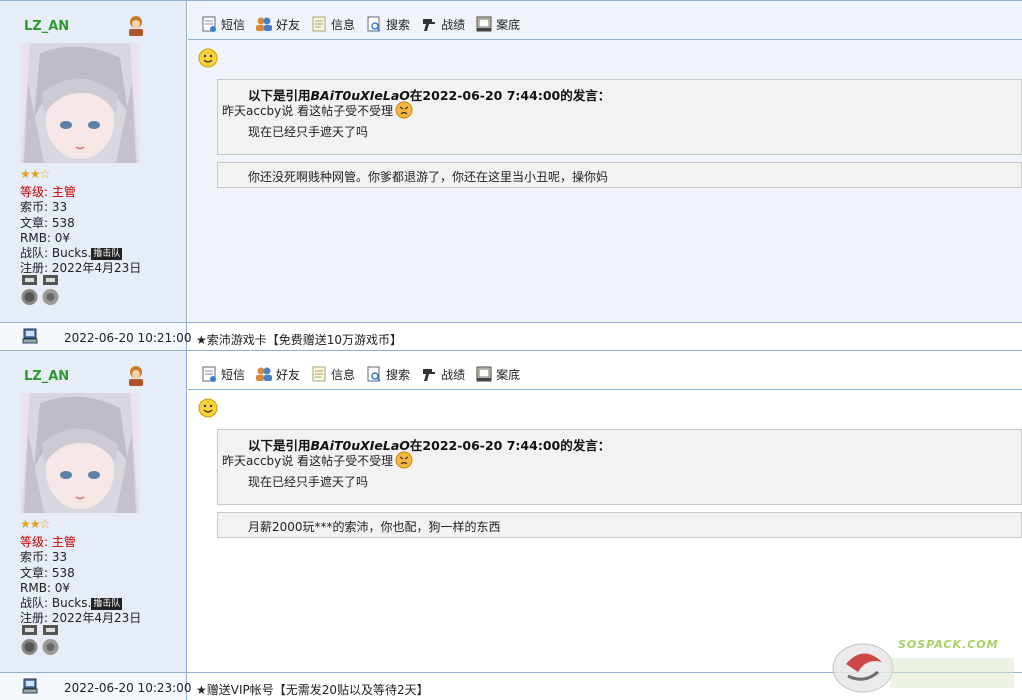  Describe the element at coordinates (128, 338) in the screenshot. I see `post-timestamp: 2022-06-20 10:21:00` at that location.